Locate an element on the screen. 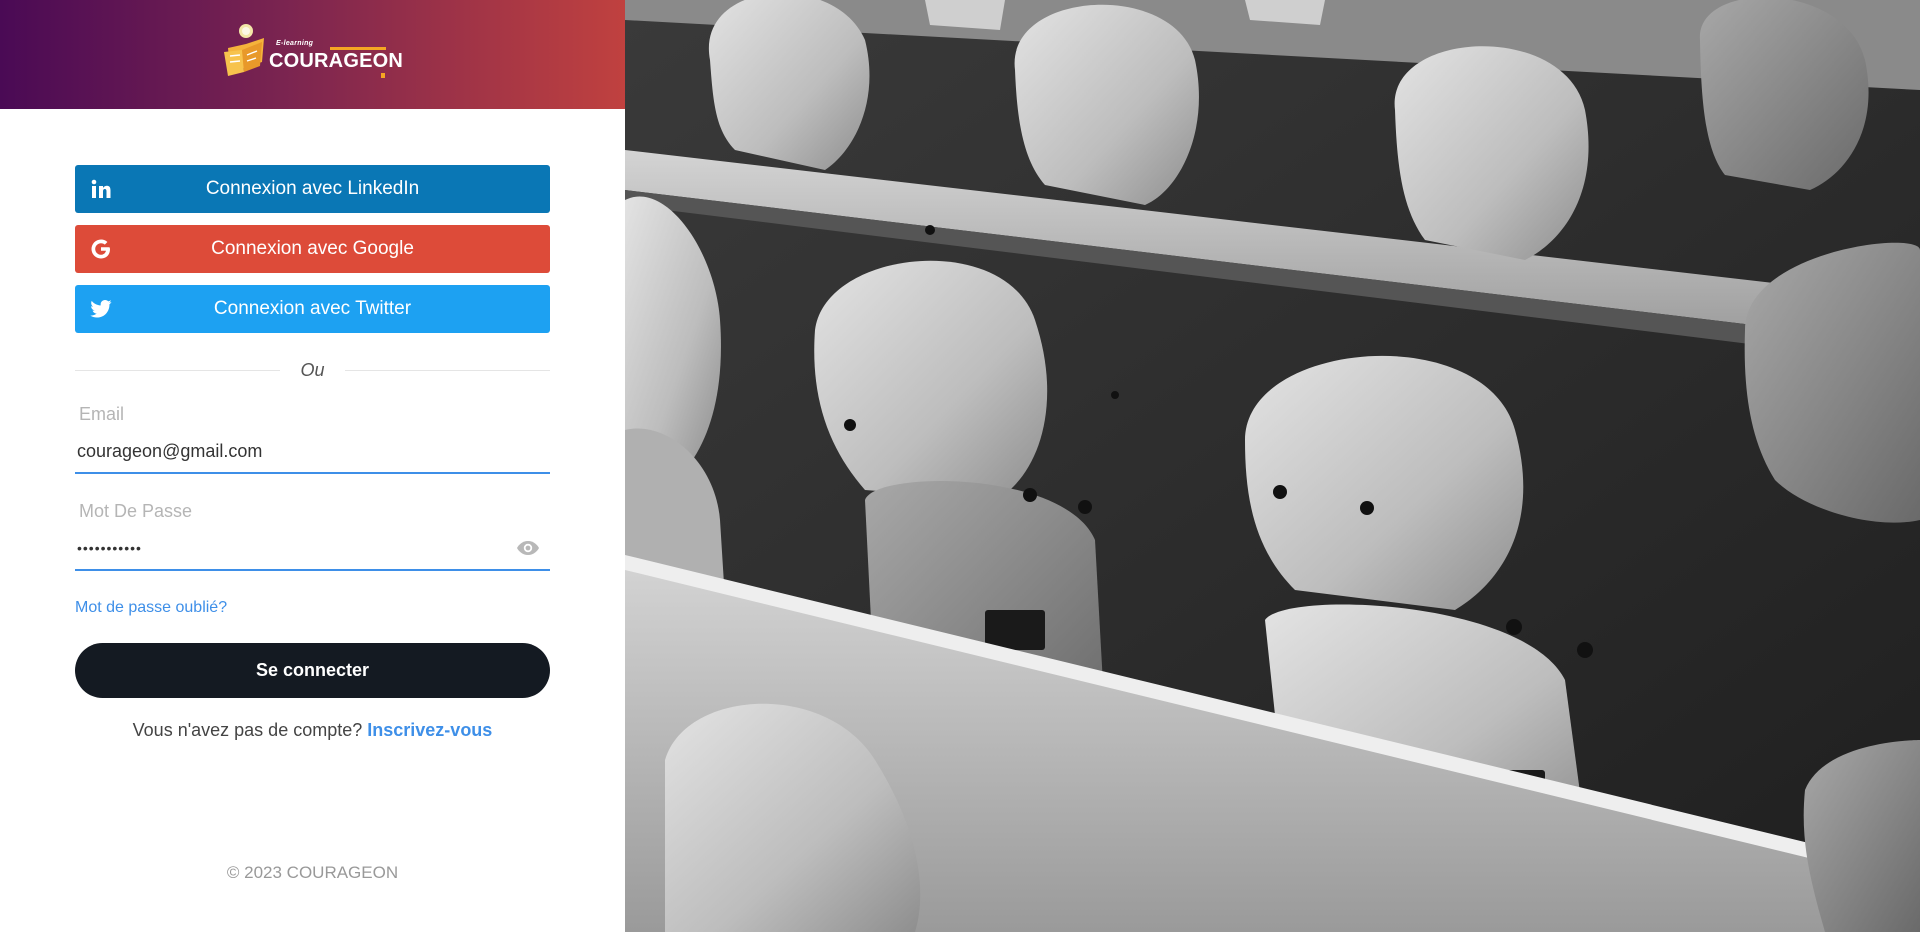 The width and height of the screenshot is (1920, 932). forgot-password-link: Mot de passe oublié? is located at coordinates (151, 608).